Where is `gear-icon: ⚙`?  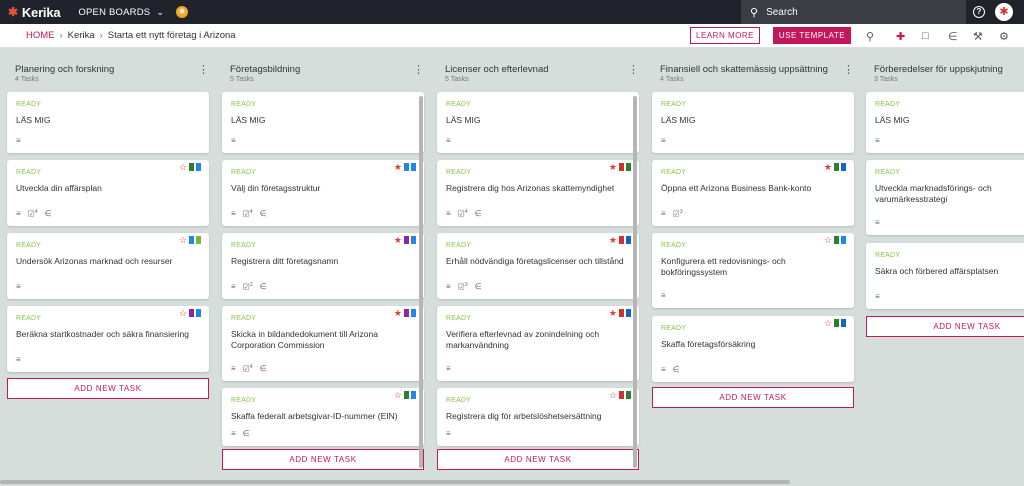 gear-icon: ⚙ is located at coordinates (1004, 36).